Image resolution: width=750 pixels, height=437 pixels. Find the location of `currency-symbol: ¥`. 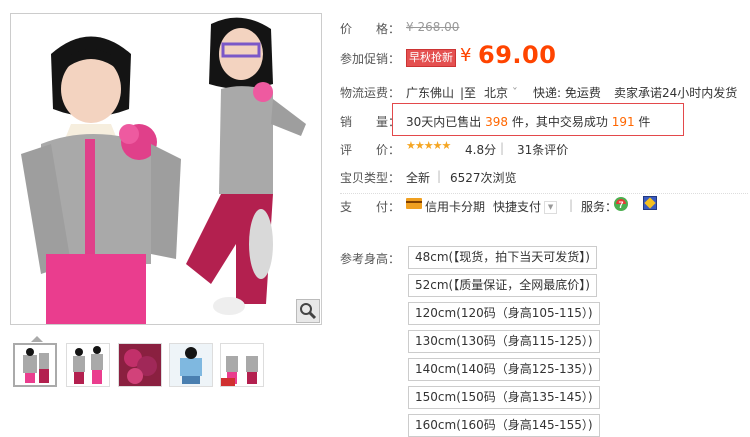

currency-symbol: ¥ is located at coordinates (466, 55).